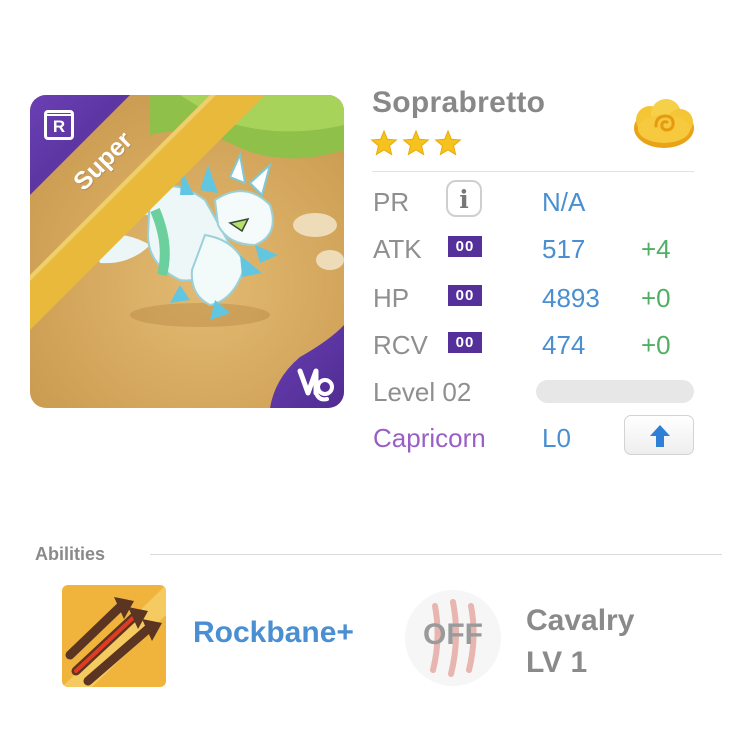 The height and width of the screenshot is (750, 750). I want to click on atk-plus-badge: 00, so click(465, 246).